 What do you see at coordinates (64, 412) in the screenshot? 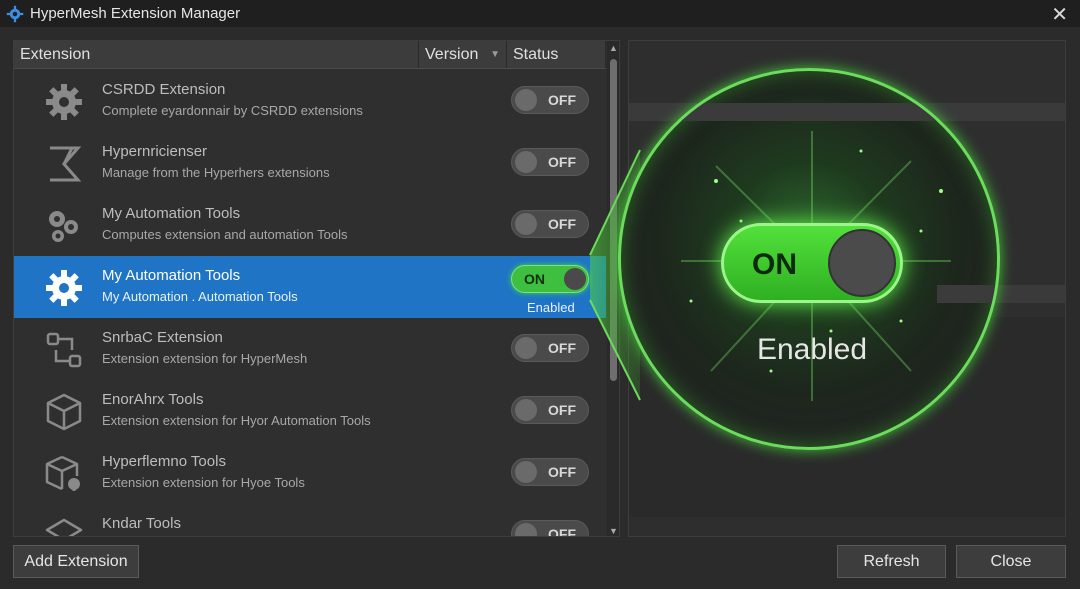
I see `cube-icon` at bounding box center [64, 412].